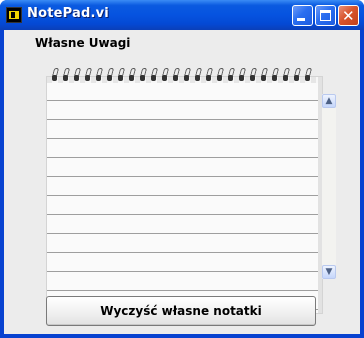 This screenshot has width=364, height=338. Describe the element at coordinates (329, 186) in the screenshot. I see `notes-scrollbar: ▲ ▼` at that location.